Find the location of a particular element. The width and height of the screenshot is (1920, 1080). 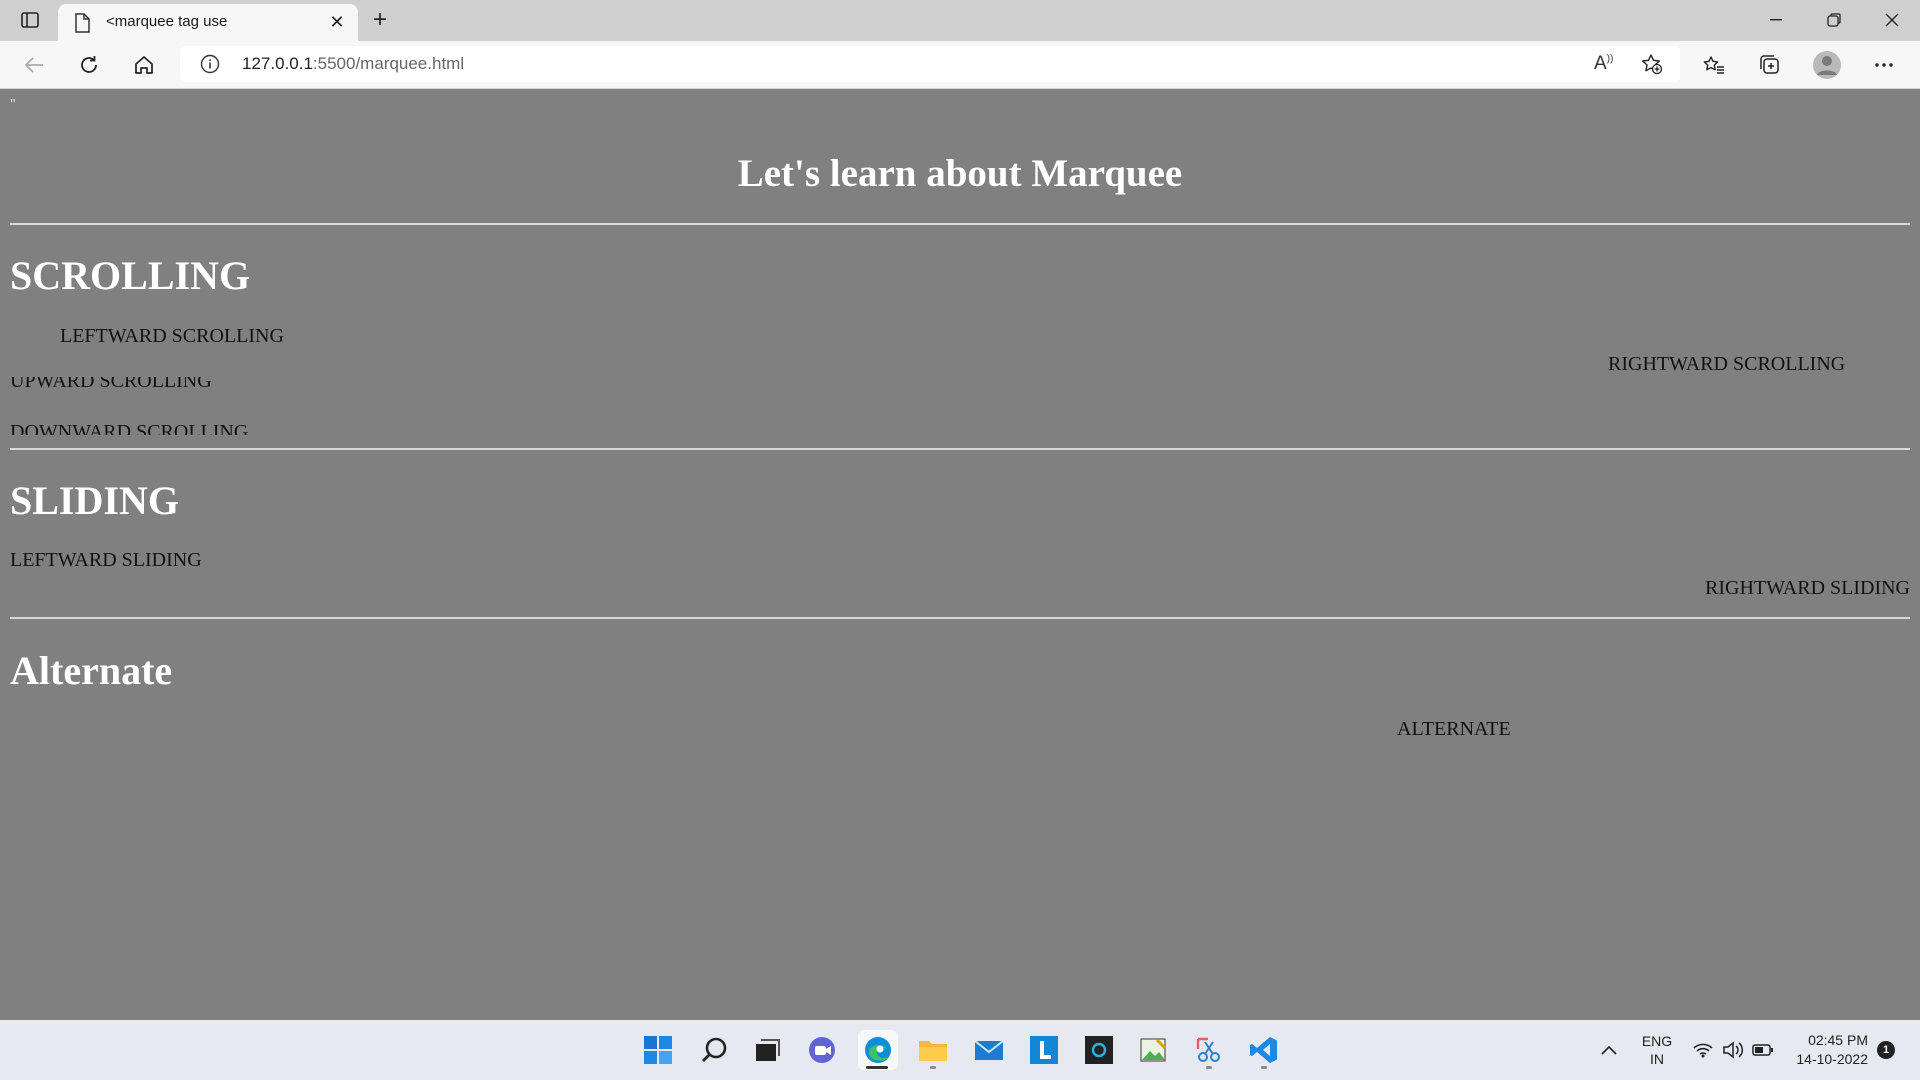

start-icon is located at coordinates (658, 1050).